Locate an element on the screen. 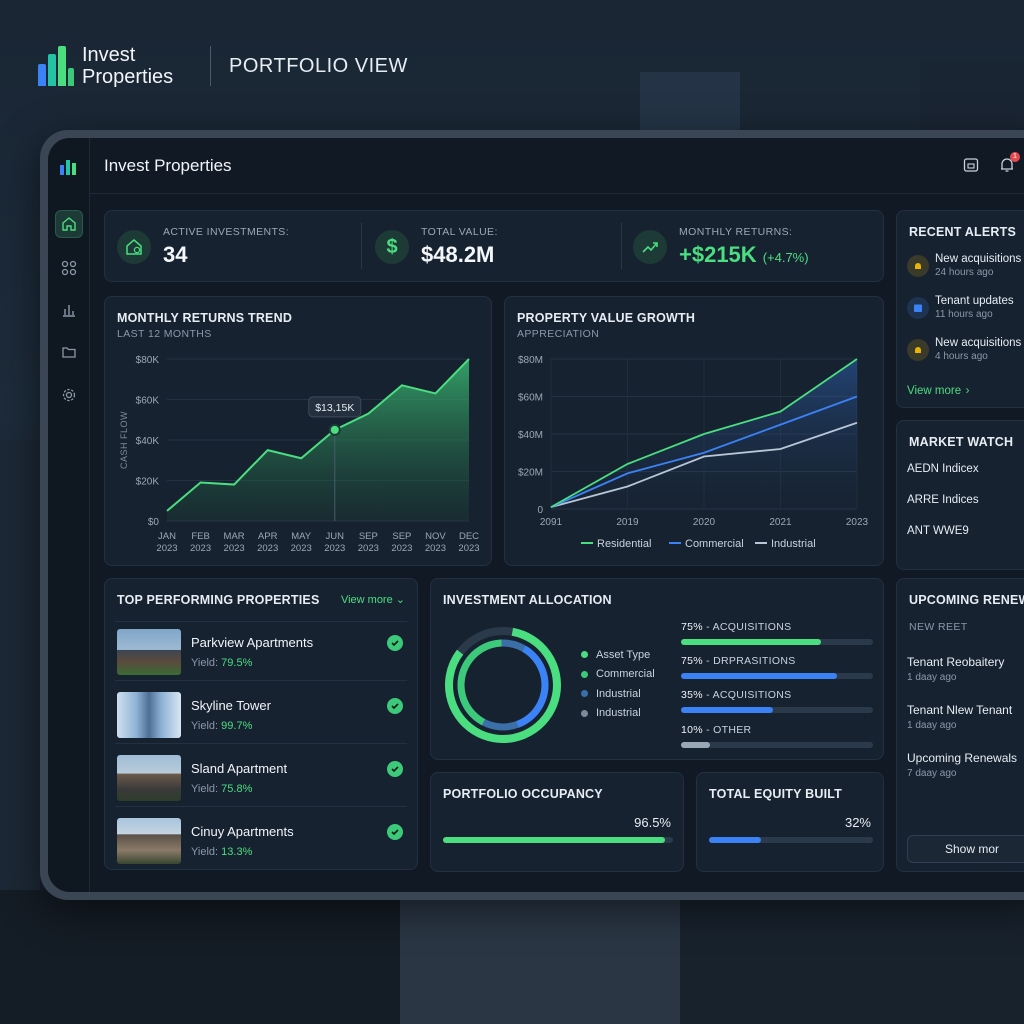 This screenshot has height=1024, width=1024. property-yield: Yield: 13.3% is located at coordinates (222, 852).